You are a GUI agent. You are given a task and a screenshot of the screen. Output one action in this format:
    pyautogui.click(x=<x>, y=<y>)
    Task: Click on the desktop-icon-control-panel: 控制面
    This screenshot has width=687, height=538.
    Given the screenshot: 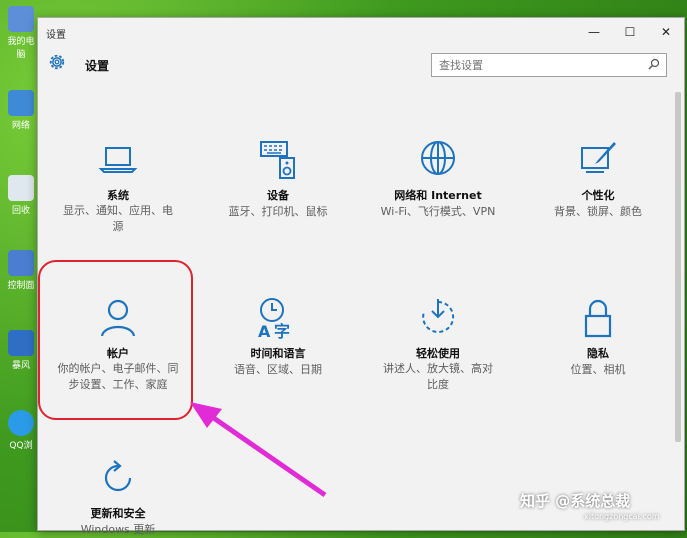 What is the action you would take?
    pyautogui.click(x=21, y=270)
    